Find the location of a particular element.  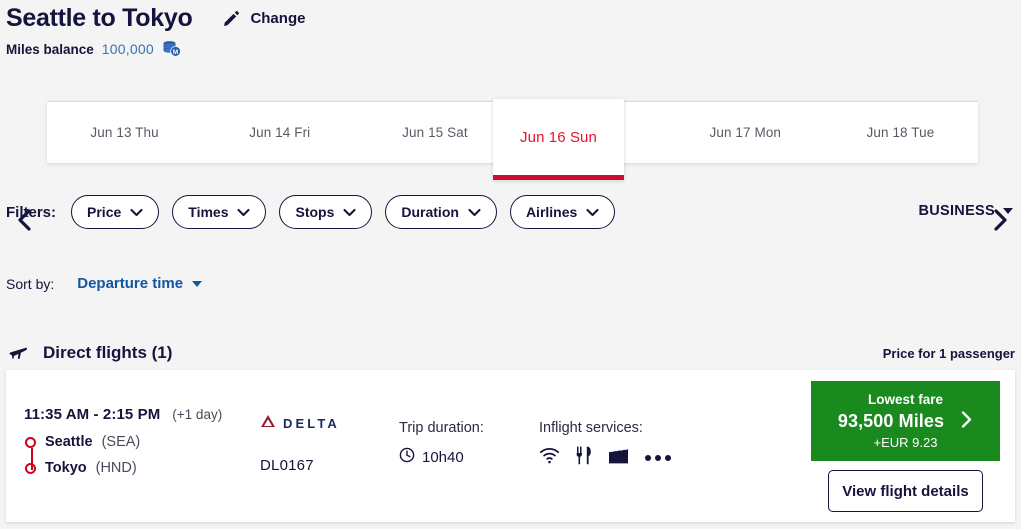

results-section-header: Direct flights (1) Price for 1 passenger is located at coordinates (511, 353).